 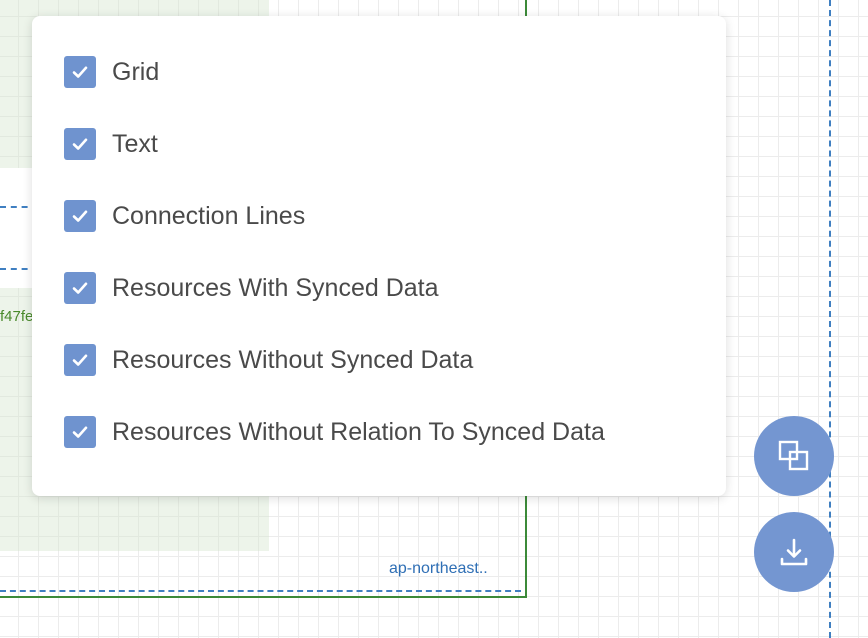 I want to click on resources-with-synced-data-checkbox, so click(x=80, y=288).